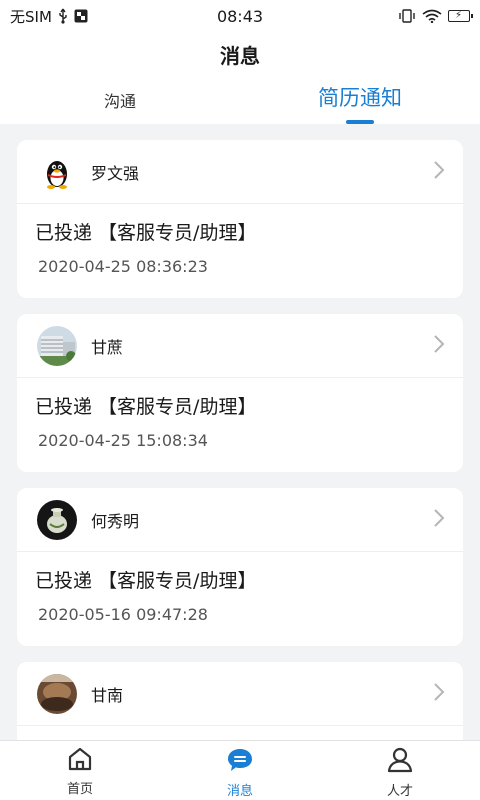 This screenshot has height=800, width=480. I want to click on page-title: 消息, so click(240, 56).